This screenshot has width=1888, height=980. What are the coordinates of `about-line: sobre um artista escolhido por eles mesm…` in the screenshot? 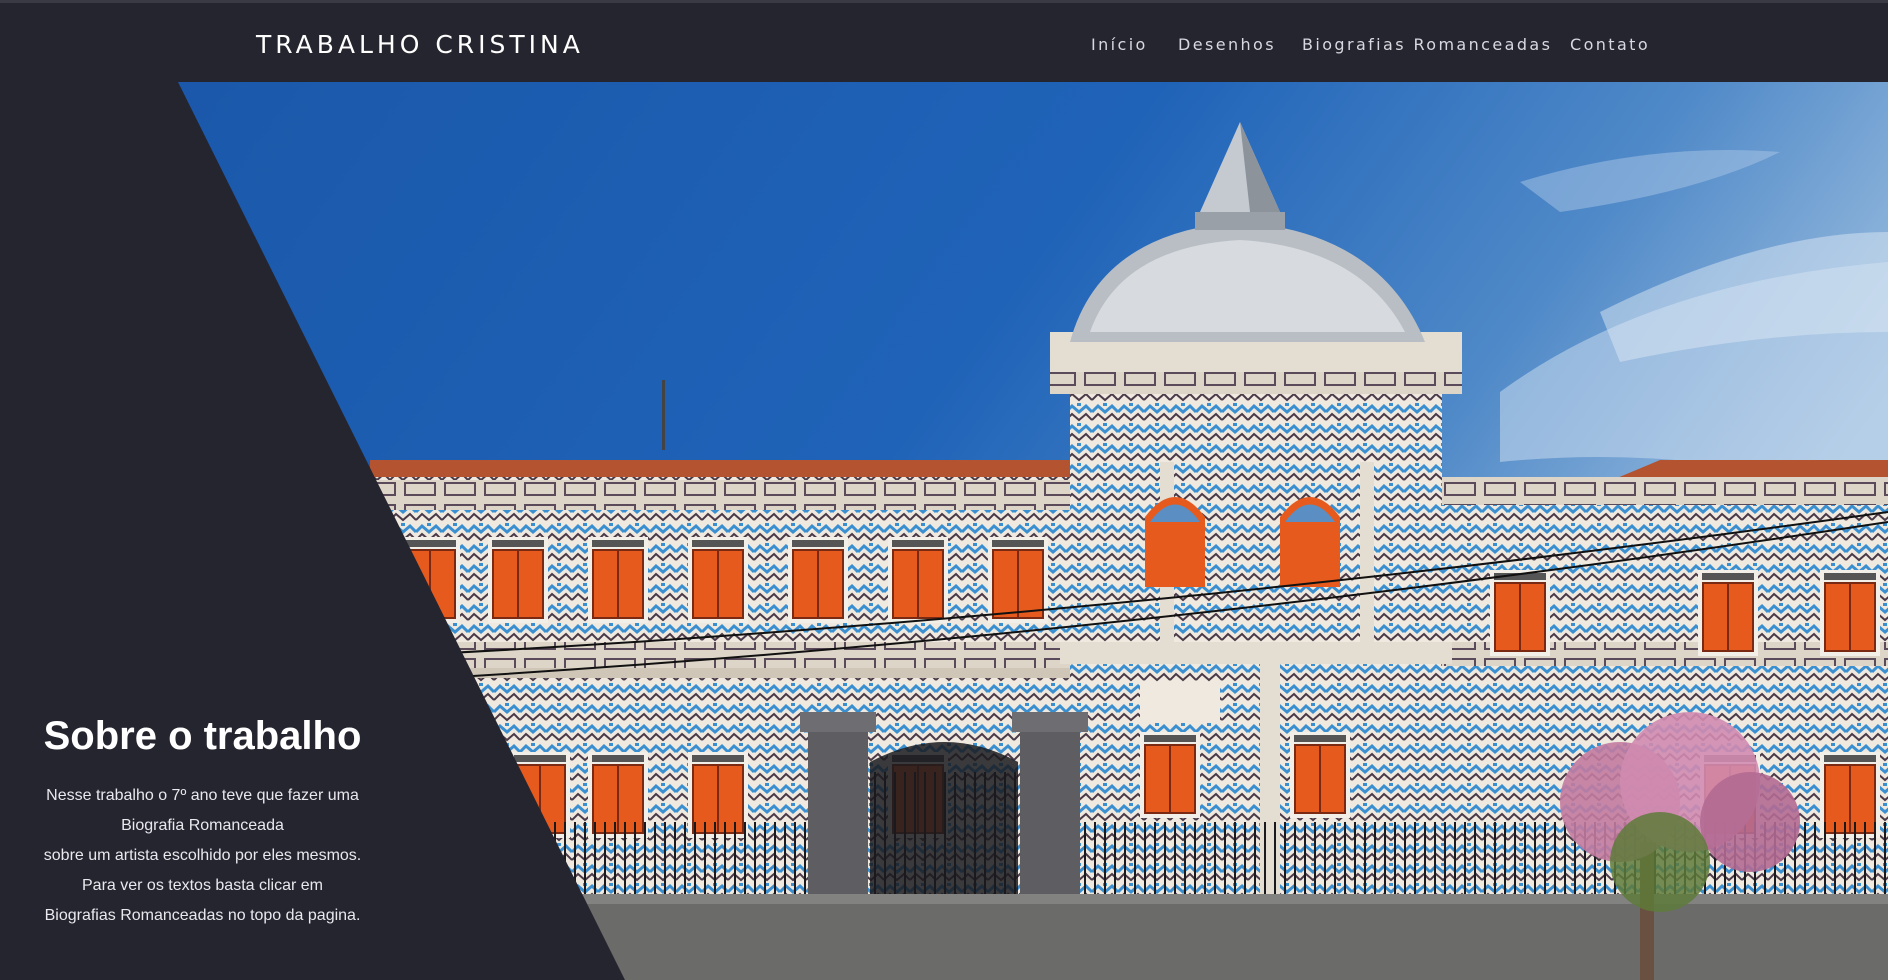 It's located at (202, 855).